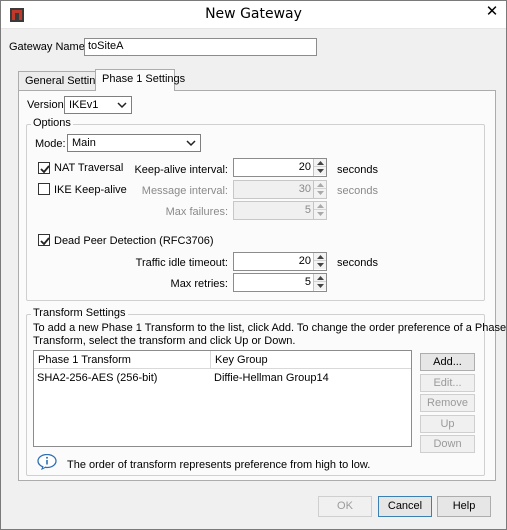 This screenshot has width=507, height=530. What do you see at coordinates (62, 81) in the screenshot?
I see `tab-general-settings: General Settings` at bounding box center [62, 81].